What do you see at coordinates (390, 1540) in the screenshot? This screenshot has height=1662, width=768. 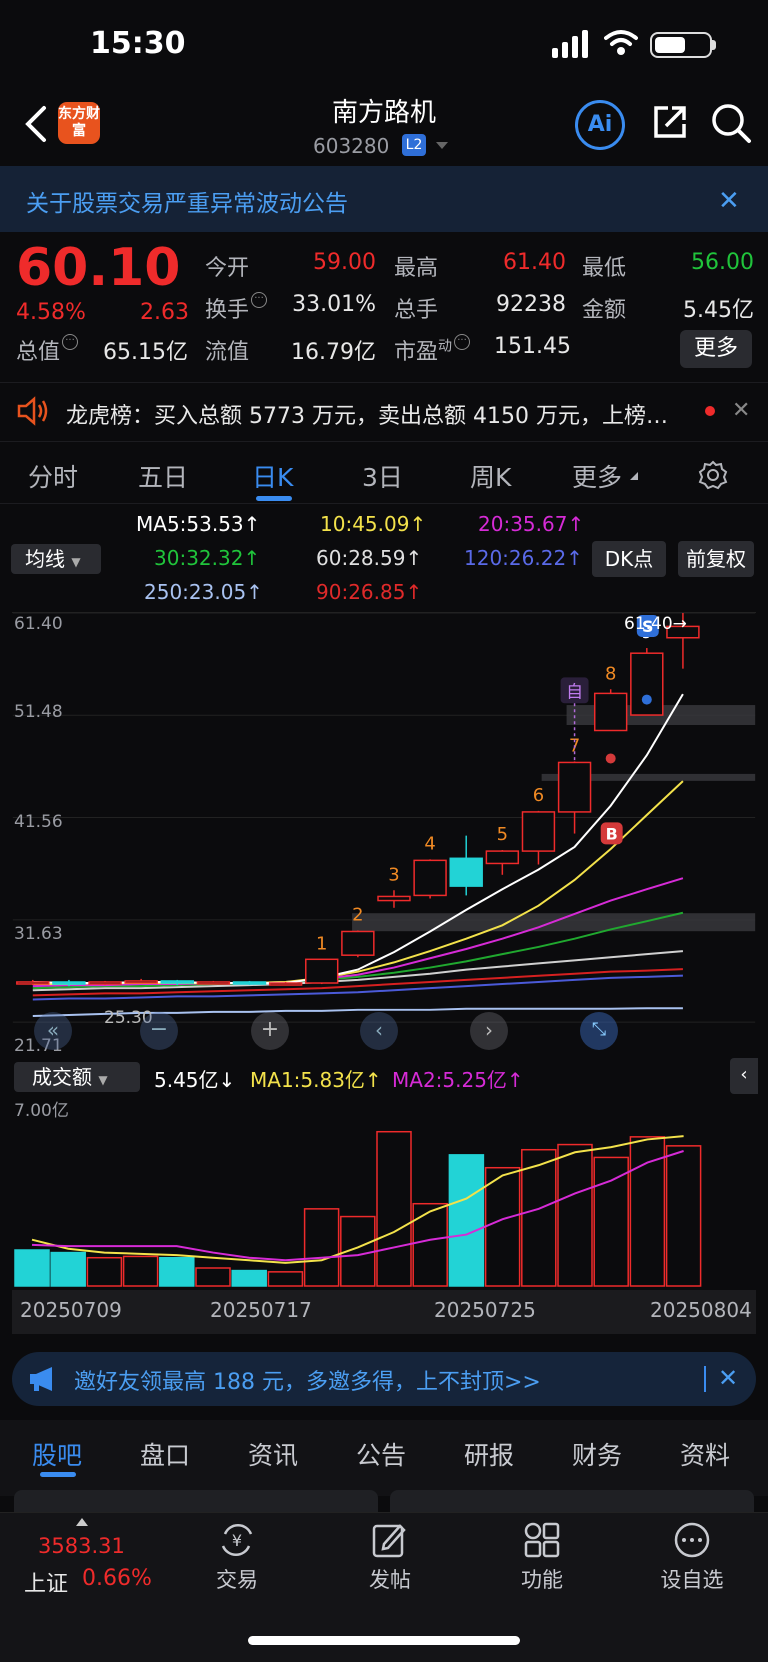 I see `post-icon` at bounding box center [390, 1540].